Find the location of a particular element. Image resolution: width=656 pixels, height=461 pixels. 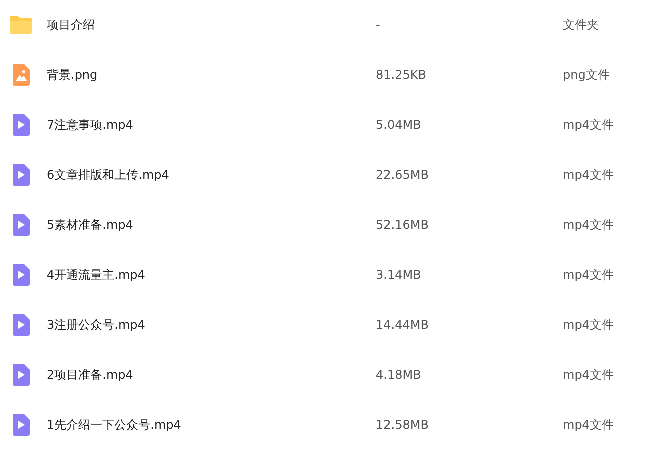

file-name: 3注册公众号.mp4 is located at coordinates (211, 325).